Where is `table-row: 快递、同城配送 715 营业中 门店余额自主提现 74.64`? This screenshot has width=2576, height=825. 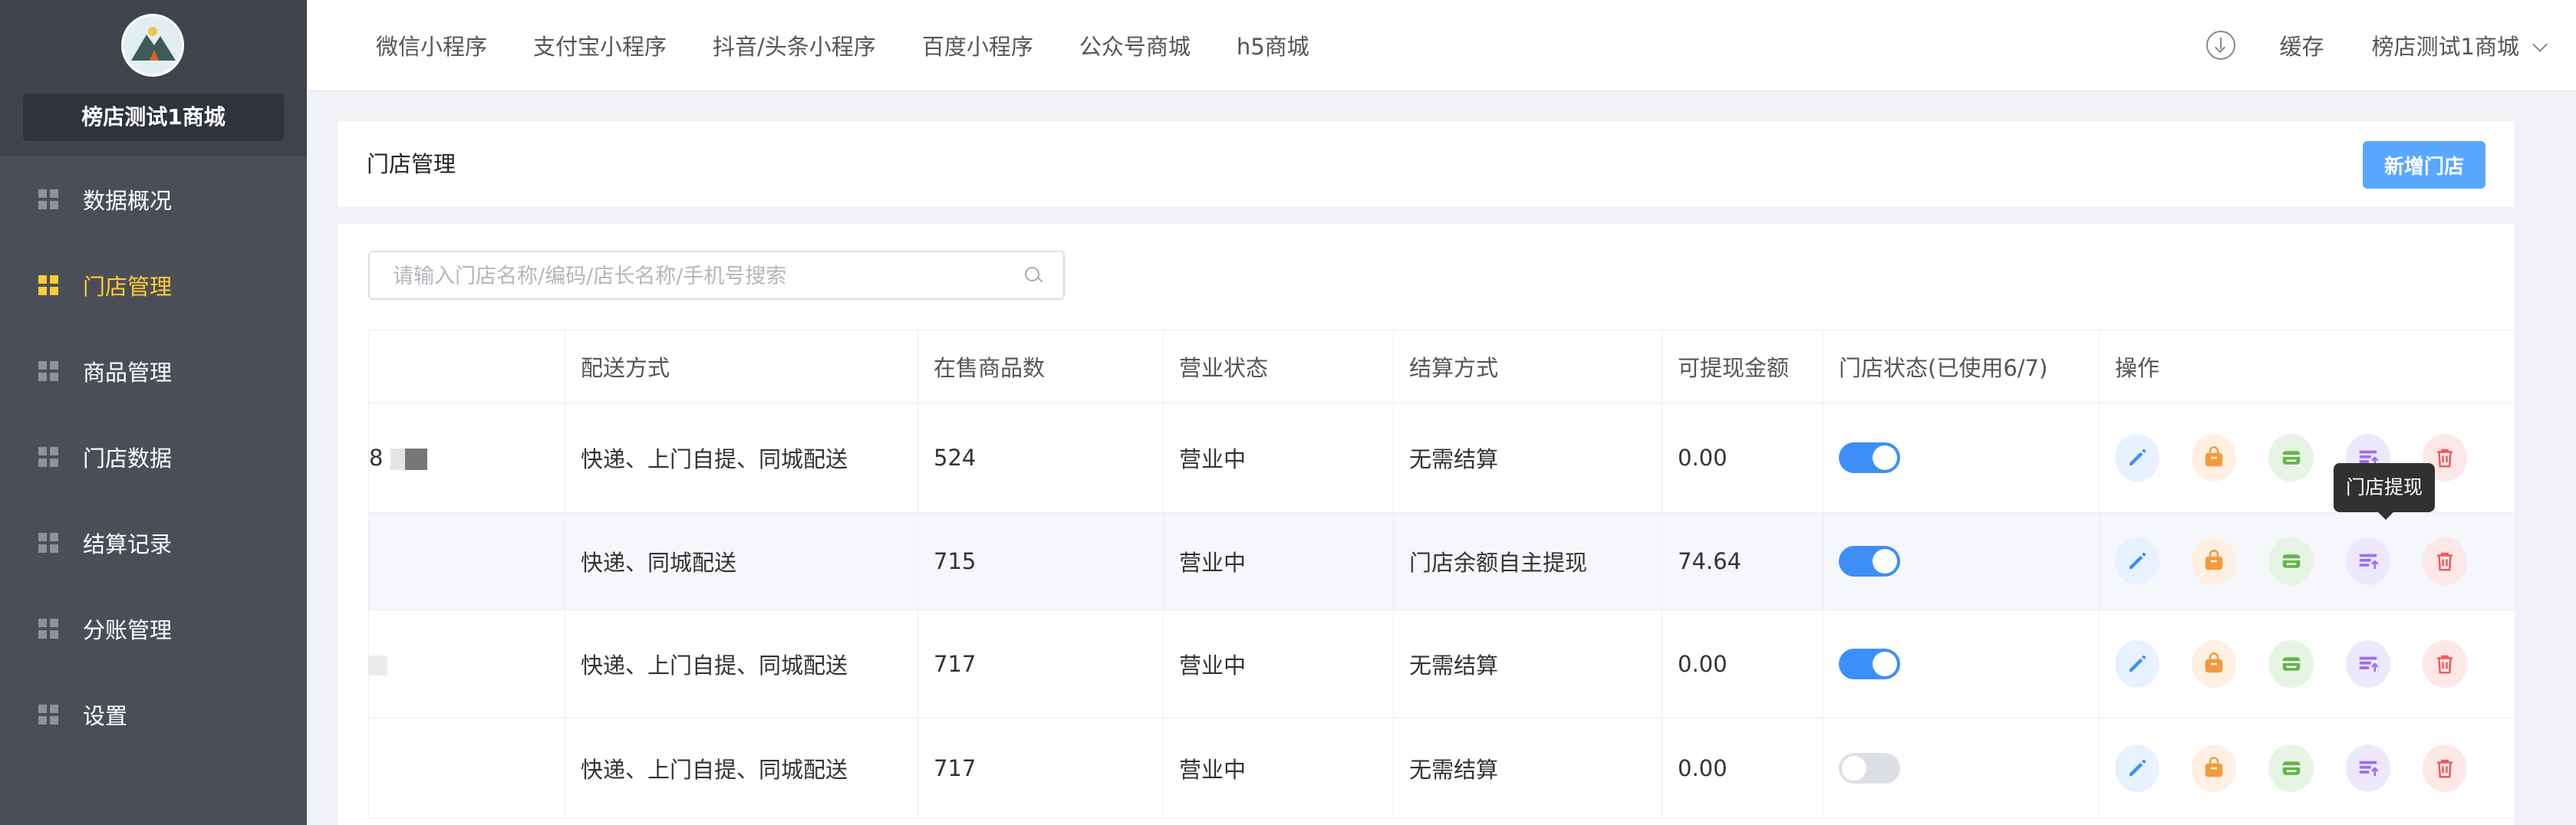 table-row: 快递、同城配送 715 营业中 门店余额自主提现 74.64 is located at coordinates (1441, 561).